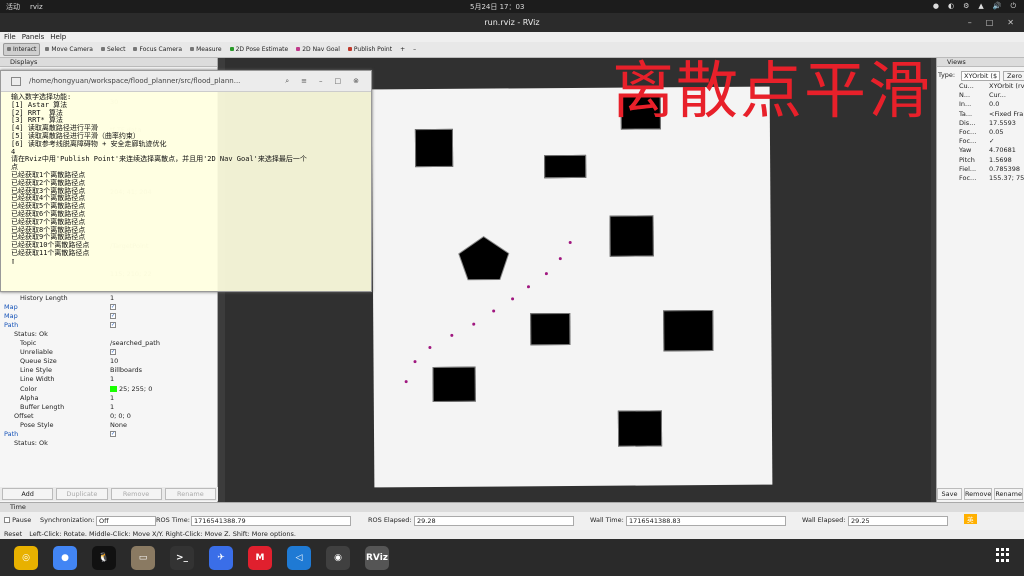 The image size is (1024, 576). Describe the element at coordinates (287, 81) in the screenshot. I see `search-icon: ⌕` at that location.